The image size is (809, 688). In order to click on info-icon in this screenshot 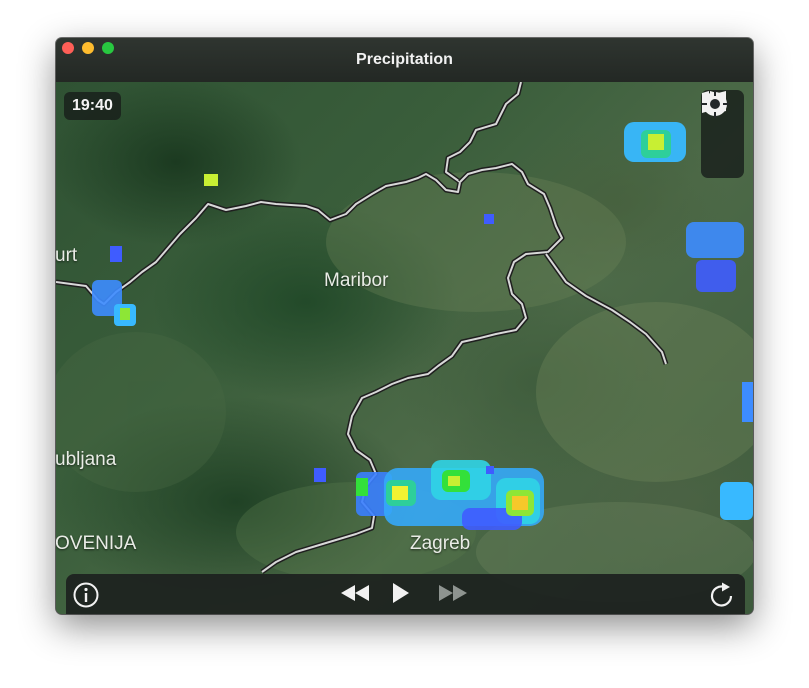, I will do `click(87, 596)`.